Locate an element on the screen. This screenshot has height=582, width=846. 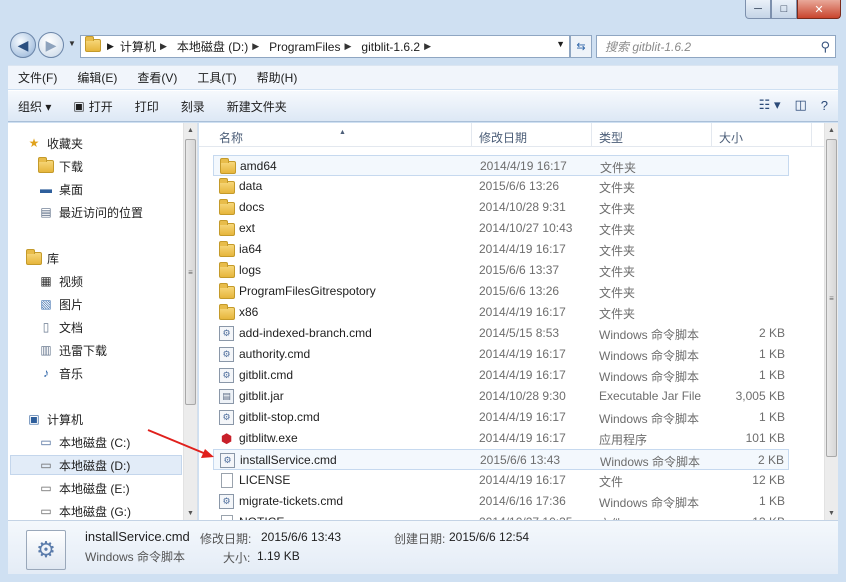
file-row: ext 2014/10/27 10:43 文件夹 is located at coordinates (501, 228).